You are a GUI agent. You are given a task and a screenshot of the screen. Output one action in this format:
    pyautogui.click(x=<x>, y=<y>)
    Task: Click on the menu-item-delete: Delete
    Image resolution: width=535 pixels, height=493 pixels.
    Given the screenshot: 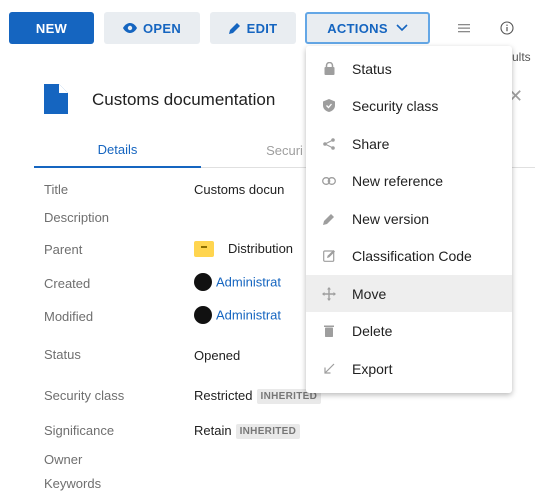 What is the action you would take?
    pyautogui.click(x=409, y=330)
    